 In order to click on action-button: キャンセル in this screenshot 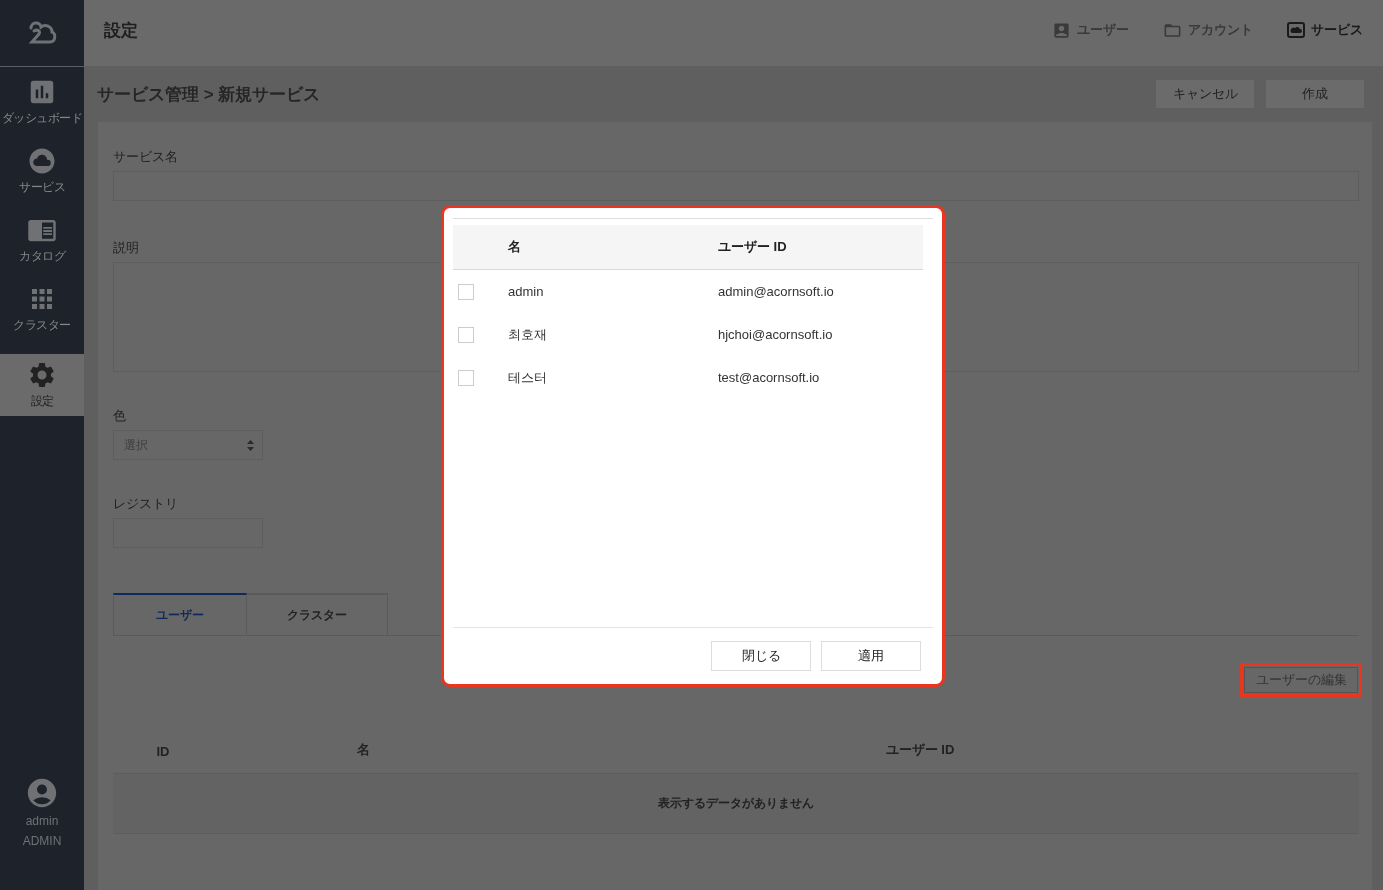, I will do `click(1205, 94)`.